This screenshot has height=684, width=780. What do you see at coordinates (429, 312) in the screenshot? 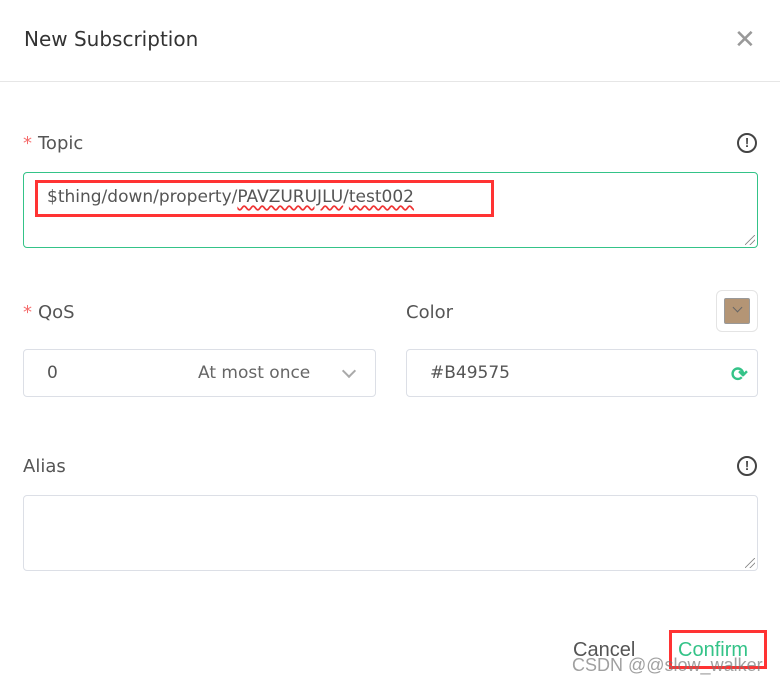
I see `color-label: Color` at bounding box center [429, 312].